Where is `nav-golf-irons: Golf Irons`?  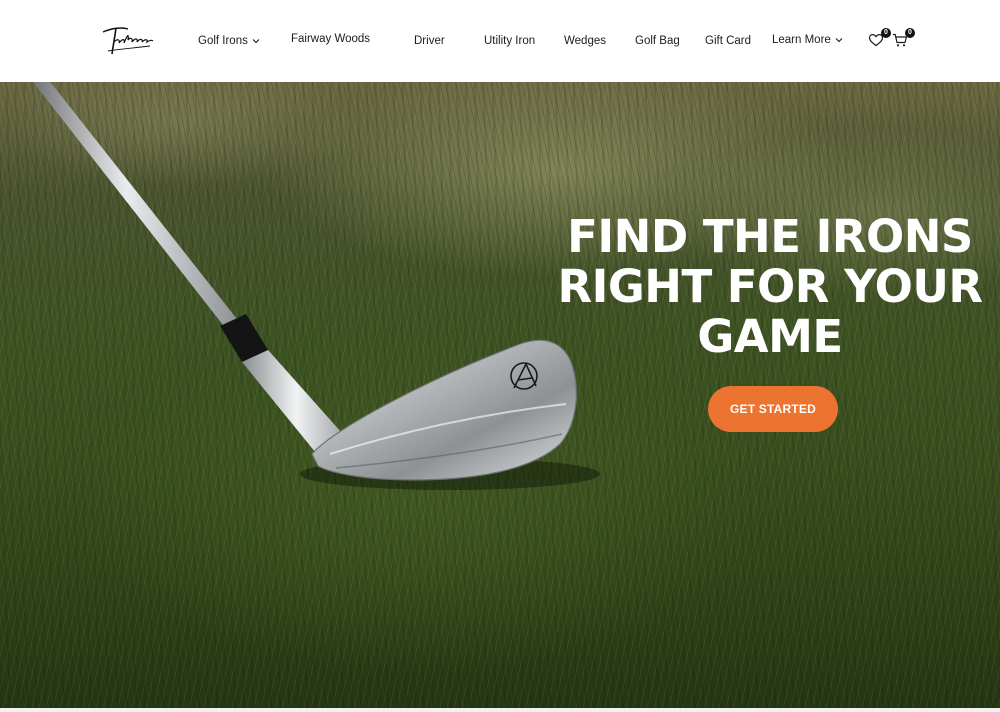
nav-golf-irons: Golf Irons is located at coordinates (229, 41).